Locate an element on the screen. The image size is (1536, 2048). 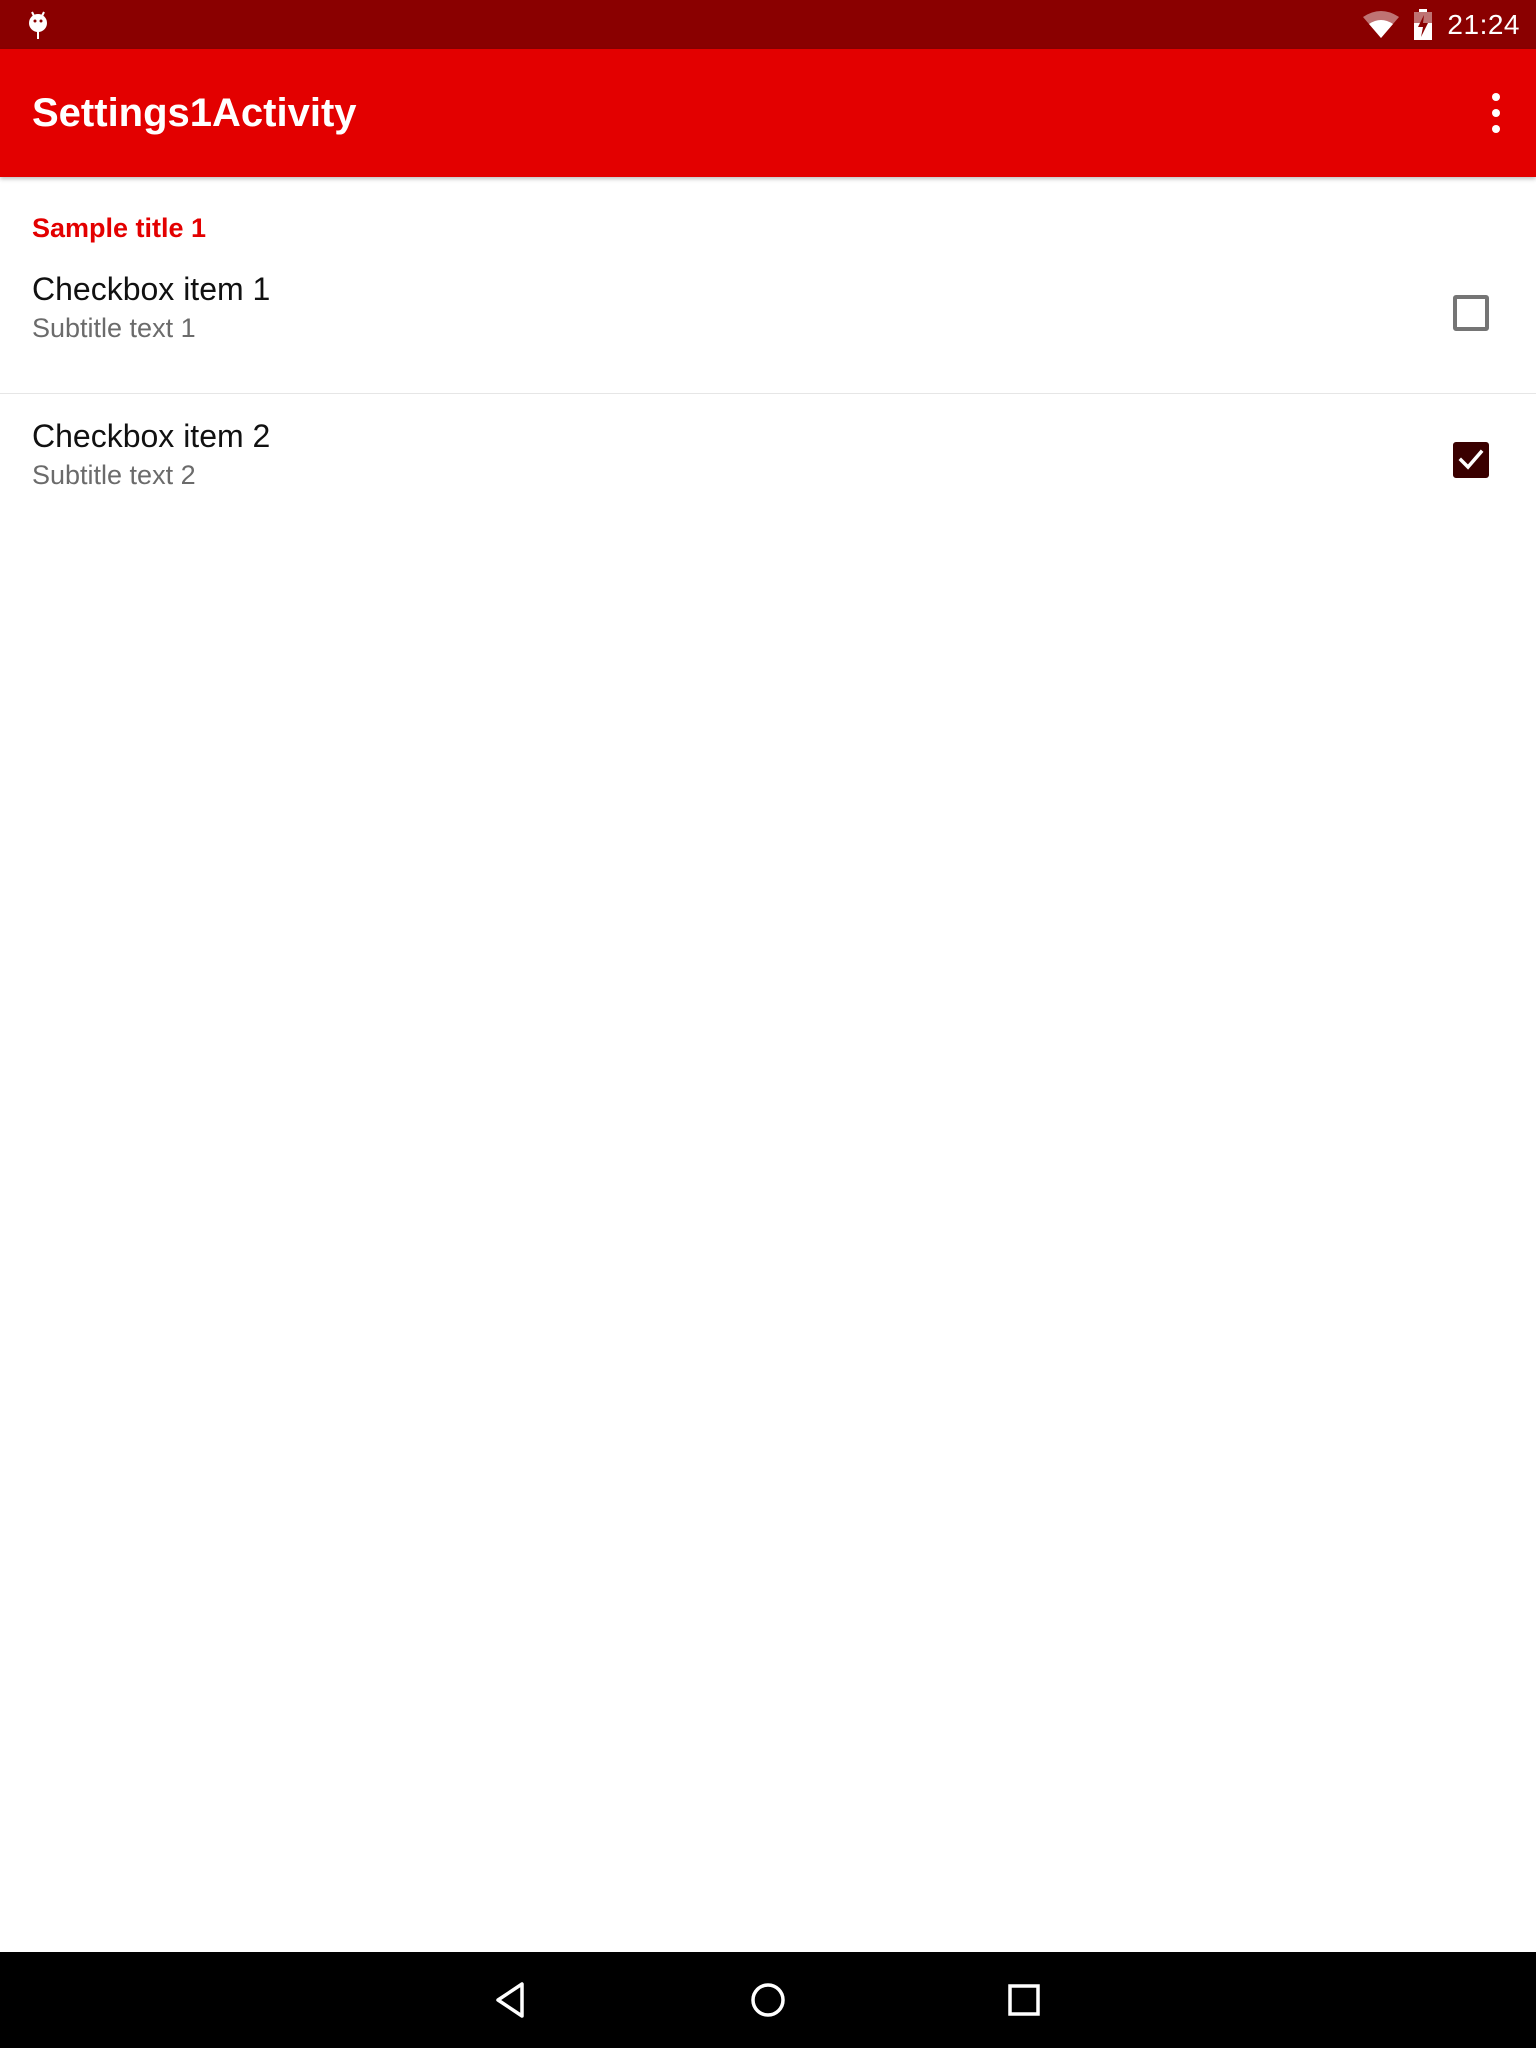
app-bar-title: Settings1Activity is located at coordinates (194, 113).